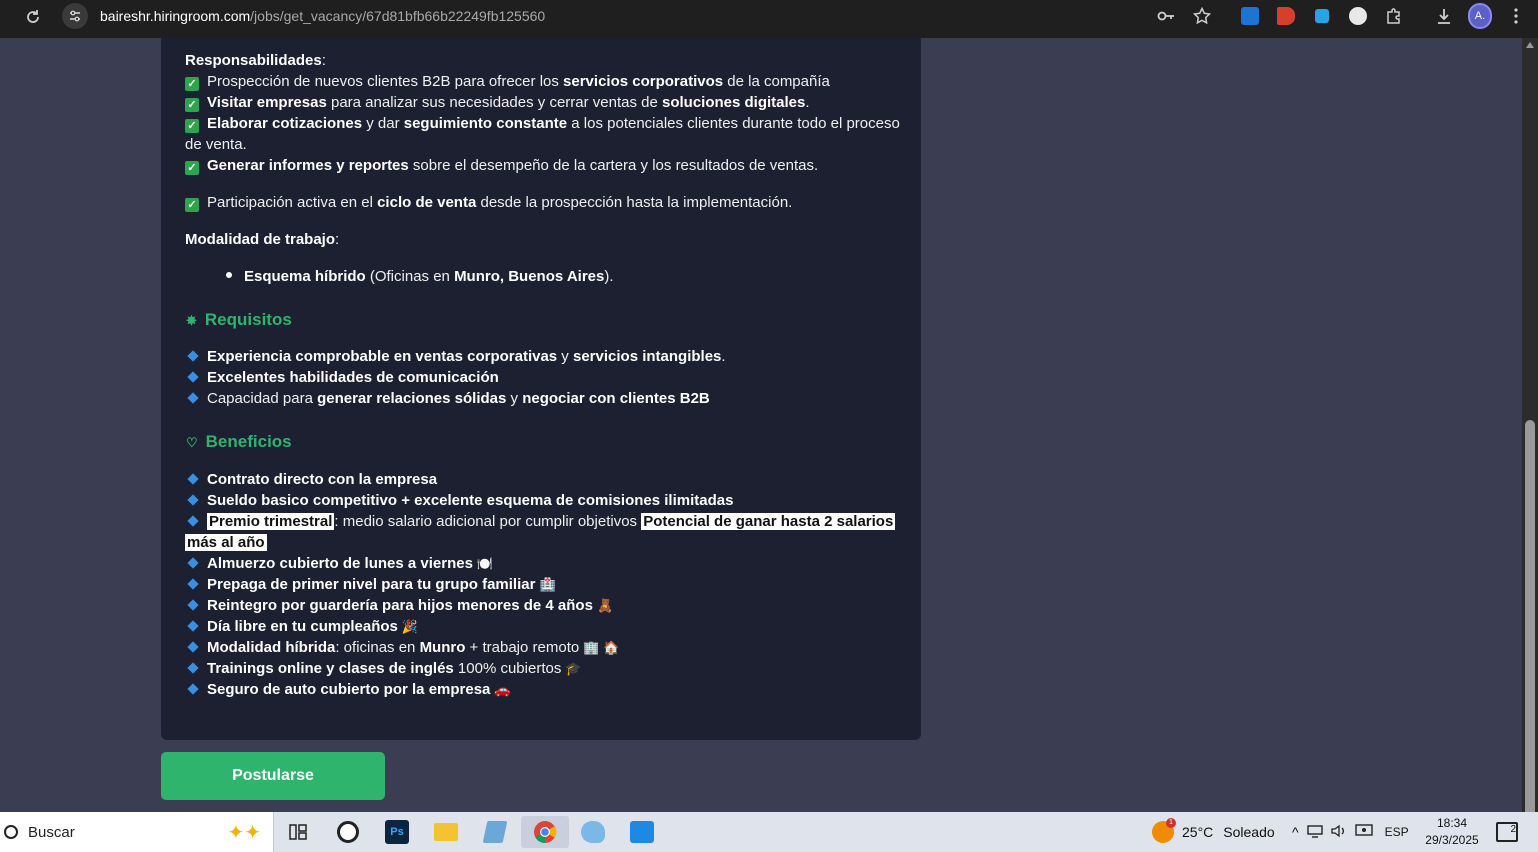 Image resolution: width=1538 pixels, height=852 pixels. Describe the element at coordinates (11, 832) in the screenshot. I see `search-icon` at that location.